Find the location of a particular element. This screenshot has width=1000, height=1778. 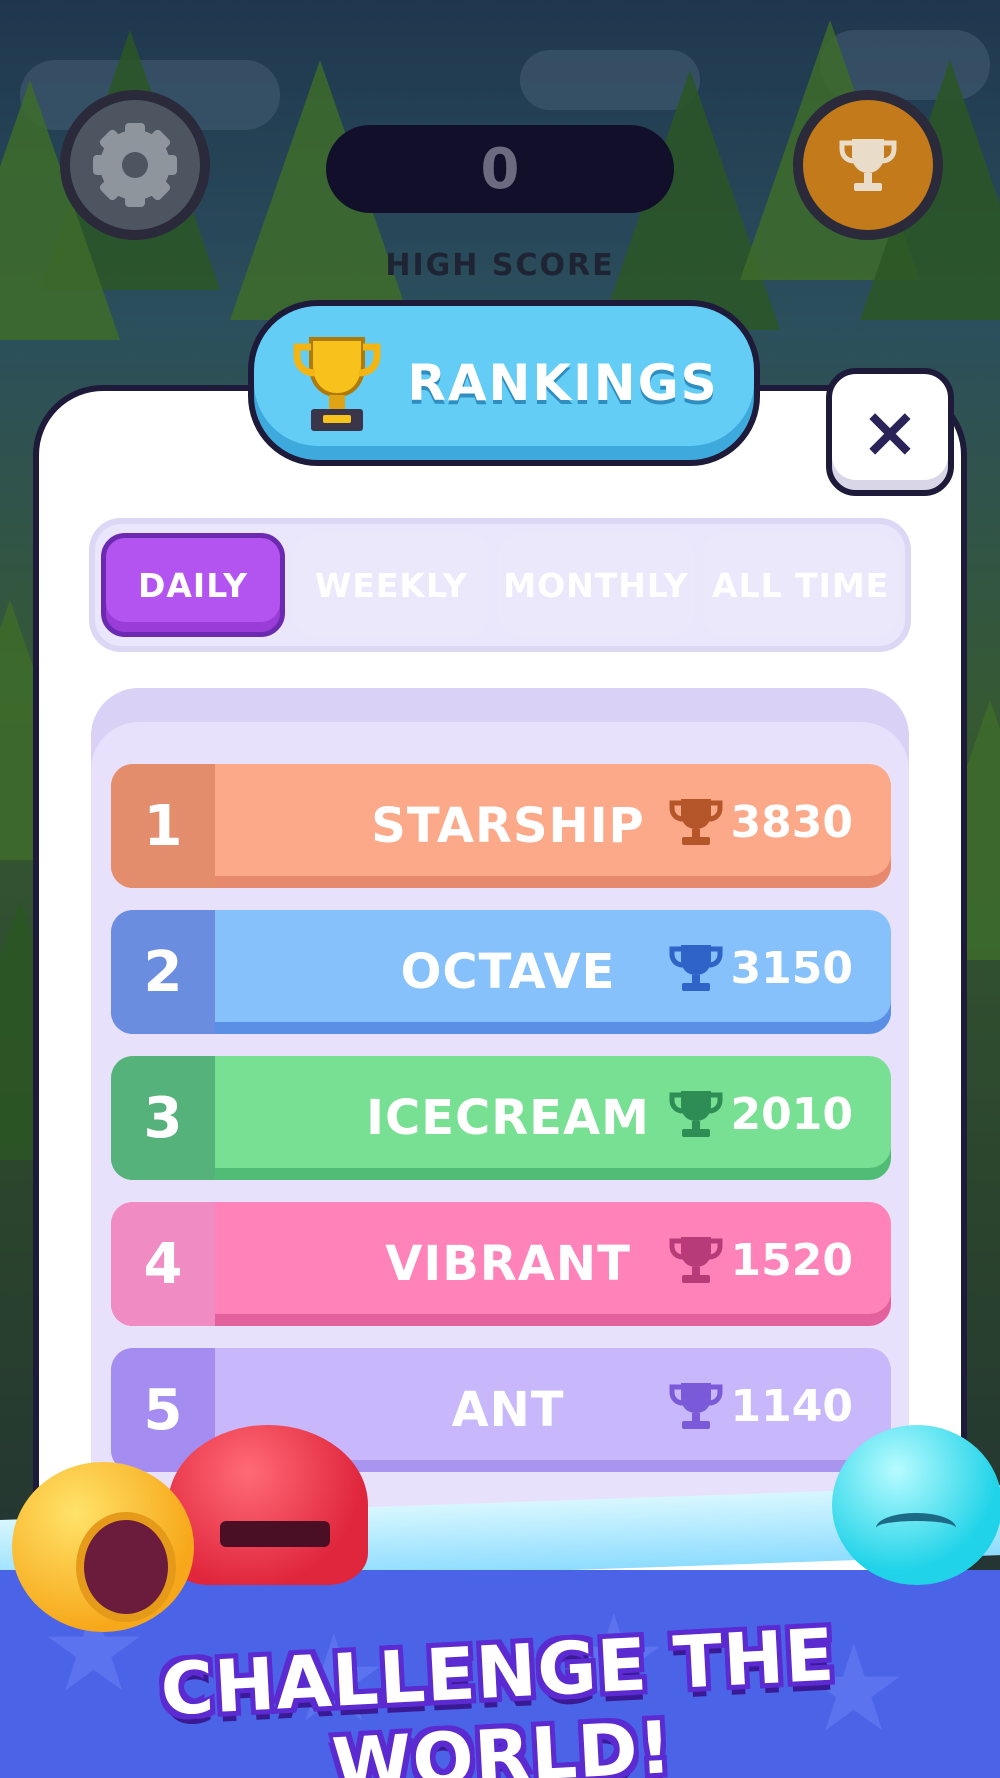

player-score: 2010 is located at coordinates (760, 1114).